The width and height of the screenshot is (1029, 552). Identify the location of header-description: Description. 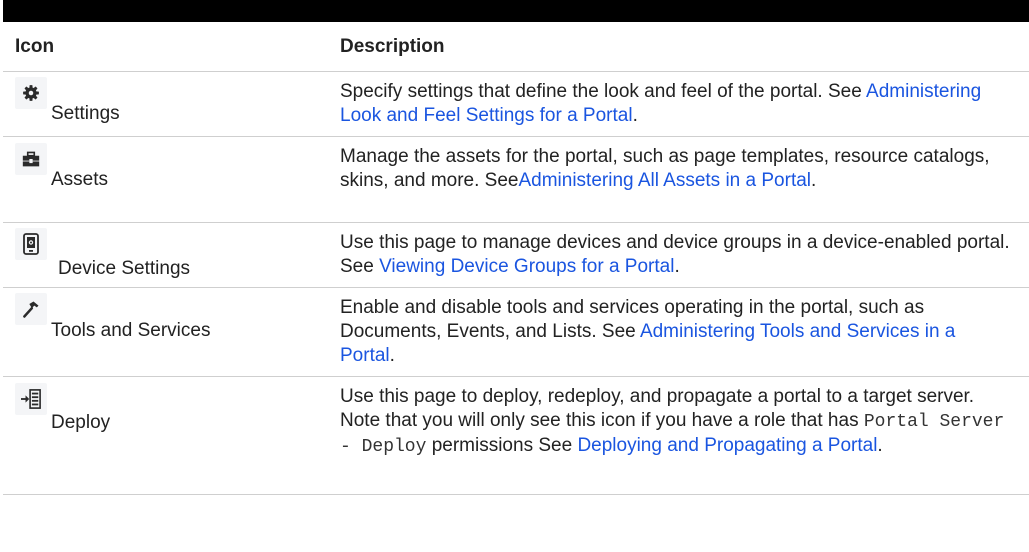
(392, 46).